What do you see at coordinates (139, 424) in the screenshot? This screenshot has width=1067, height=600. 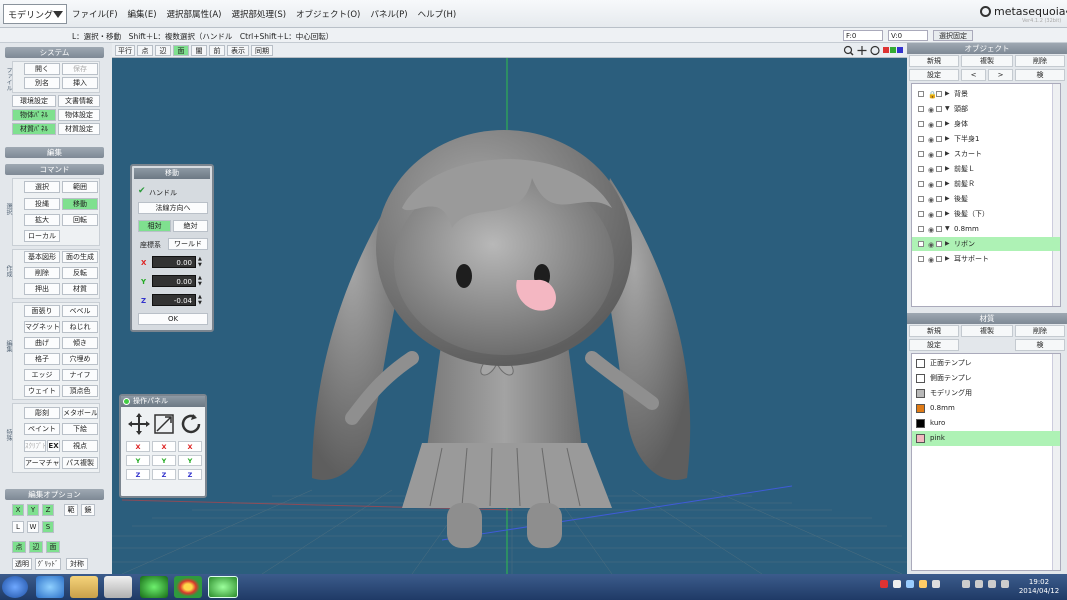 I see `move-arrows-icon` at bounding box center [139, 424].